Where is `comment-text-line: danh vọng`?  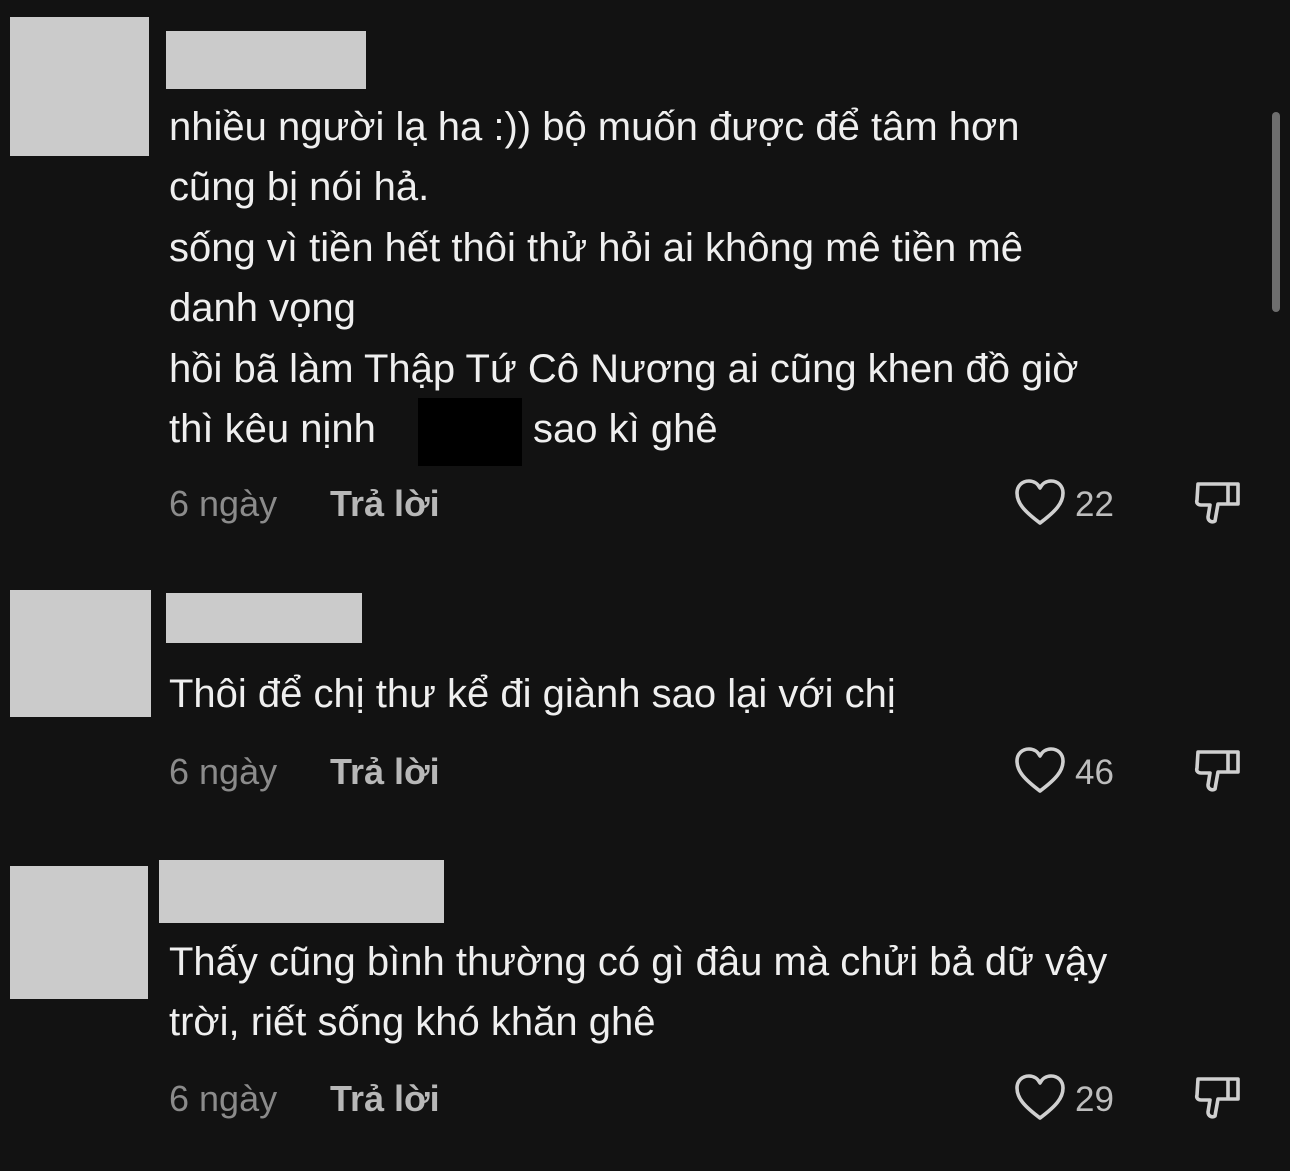
comment-text-line: danh vọng is located at coordinates (262, 308).